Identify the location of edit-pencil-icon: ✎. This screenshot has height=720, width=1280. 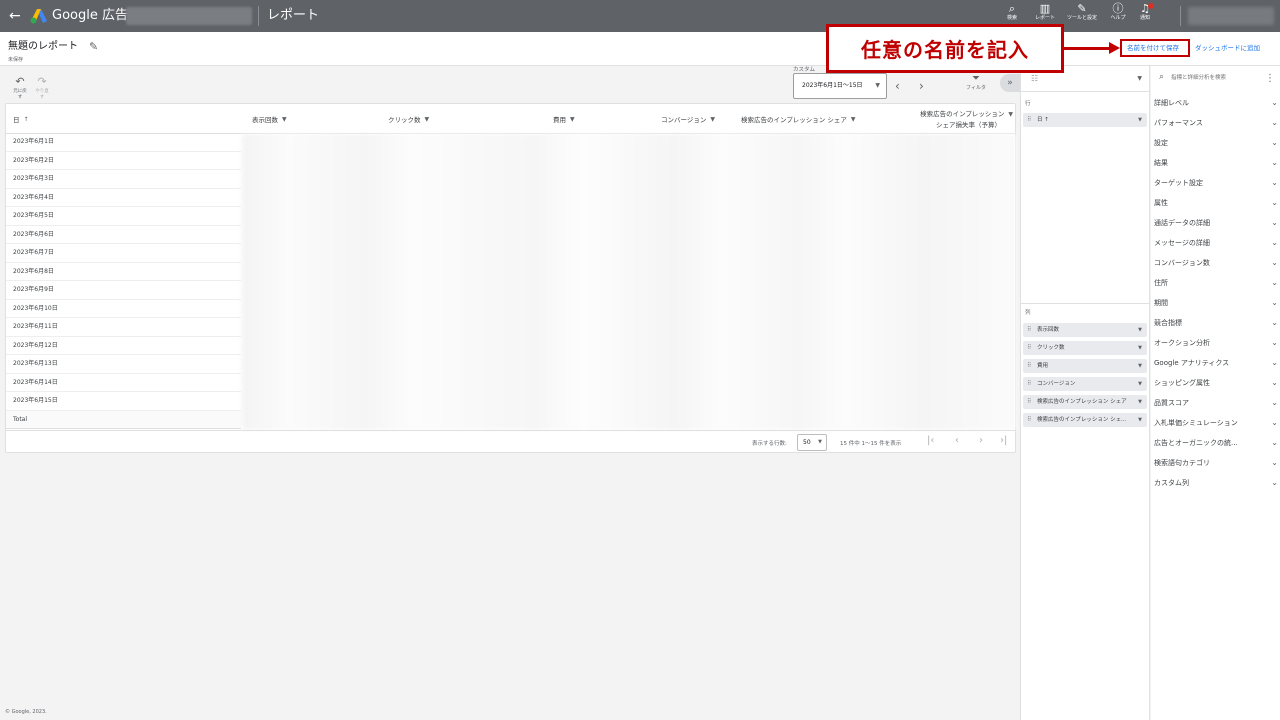
(93, 46).